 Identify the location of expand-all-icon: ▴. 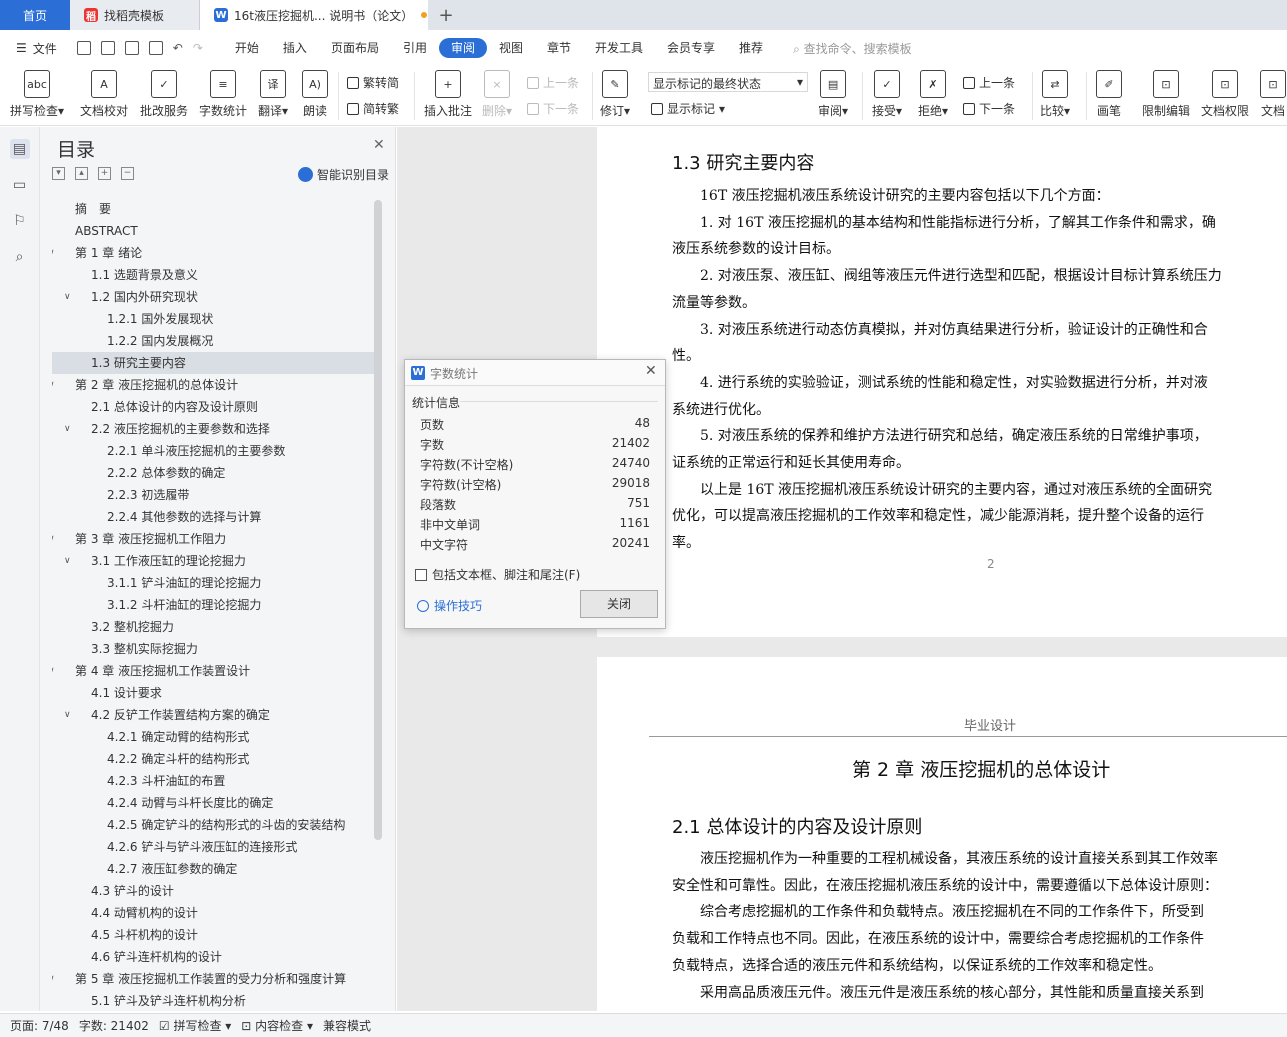
(81, 173).